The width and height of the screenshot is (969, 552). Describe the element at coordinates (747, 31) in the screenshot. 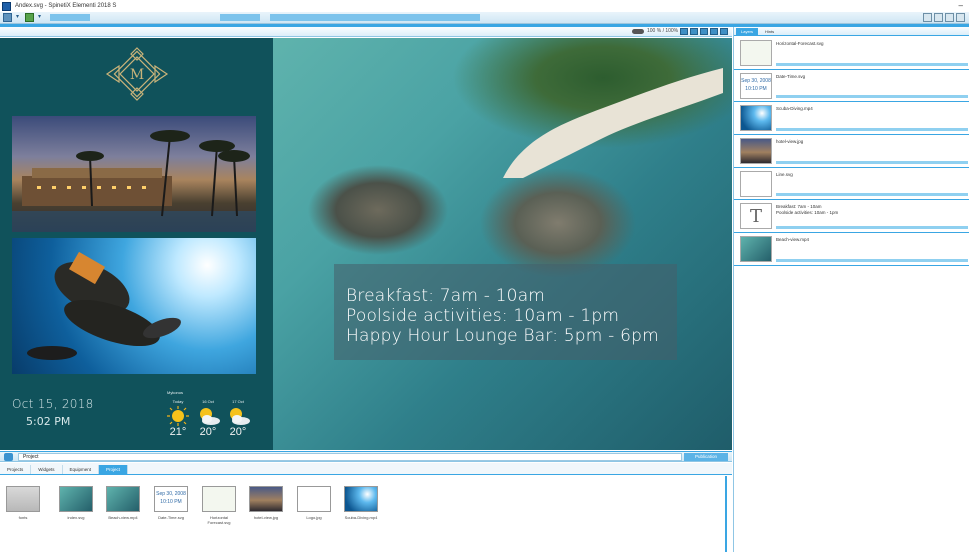

I see `tab-layers: Layers` at that location.